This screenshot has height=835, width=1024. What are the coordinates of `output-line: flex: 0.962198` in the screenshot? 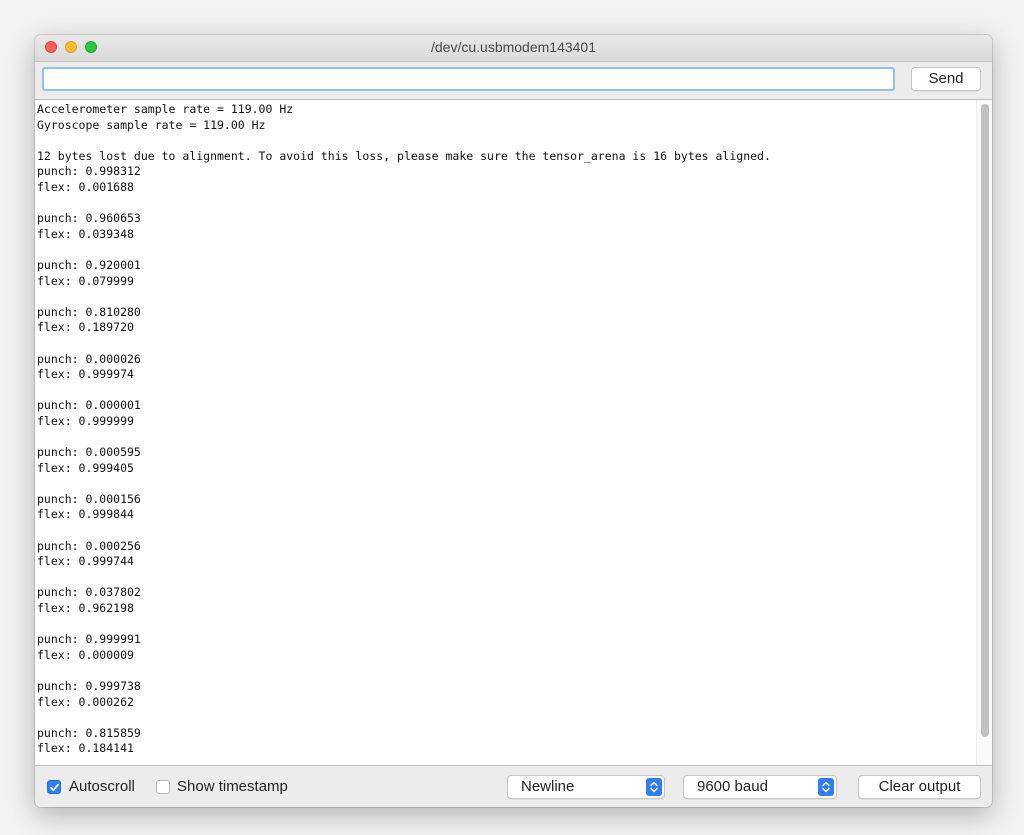 It's located at (85, 608).